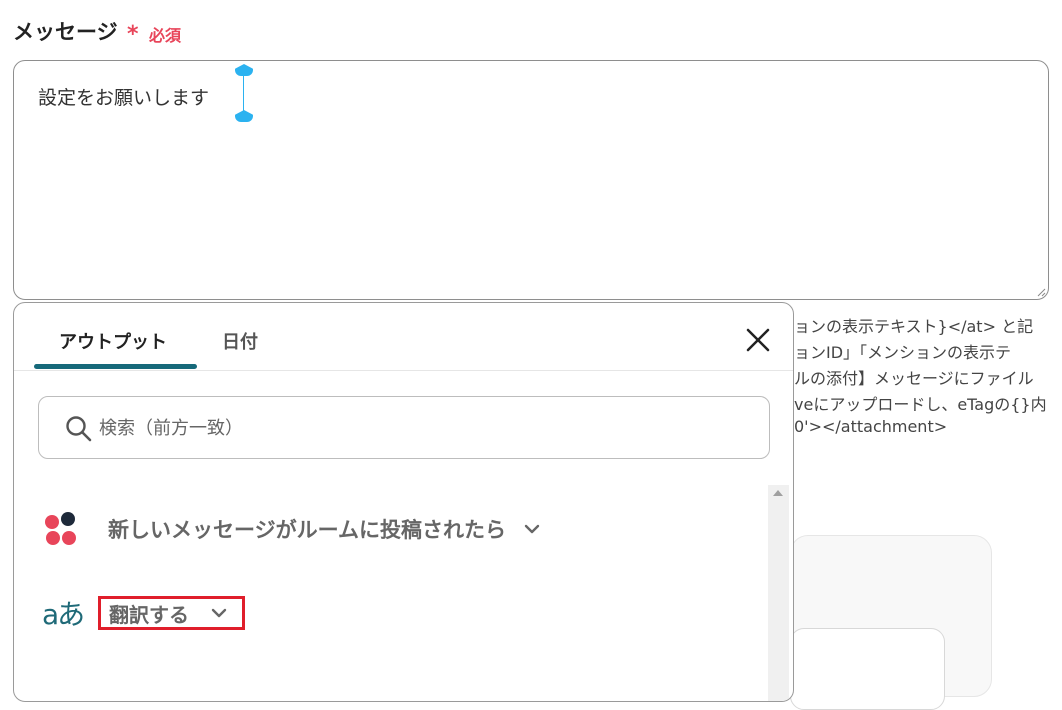 Image resolution: width=1062 pixels, height=710 pixels. I want to click on operation-label: 翻訳する, so click(149, 614).